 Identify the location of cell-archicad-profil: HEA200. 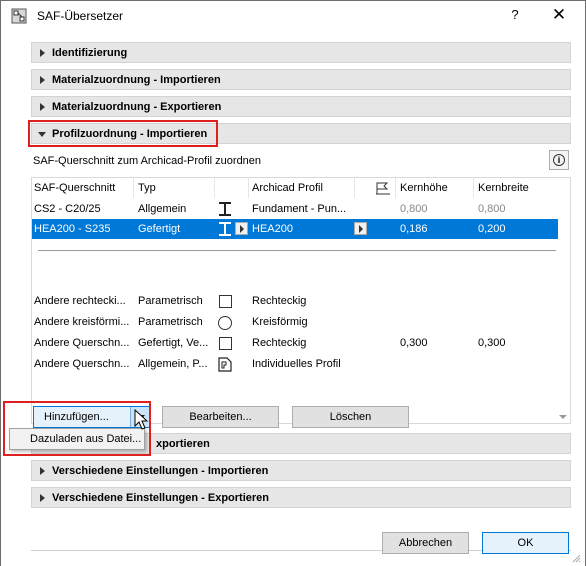
(272, 229).